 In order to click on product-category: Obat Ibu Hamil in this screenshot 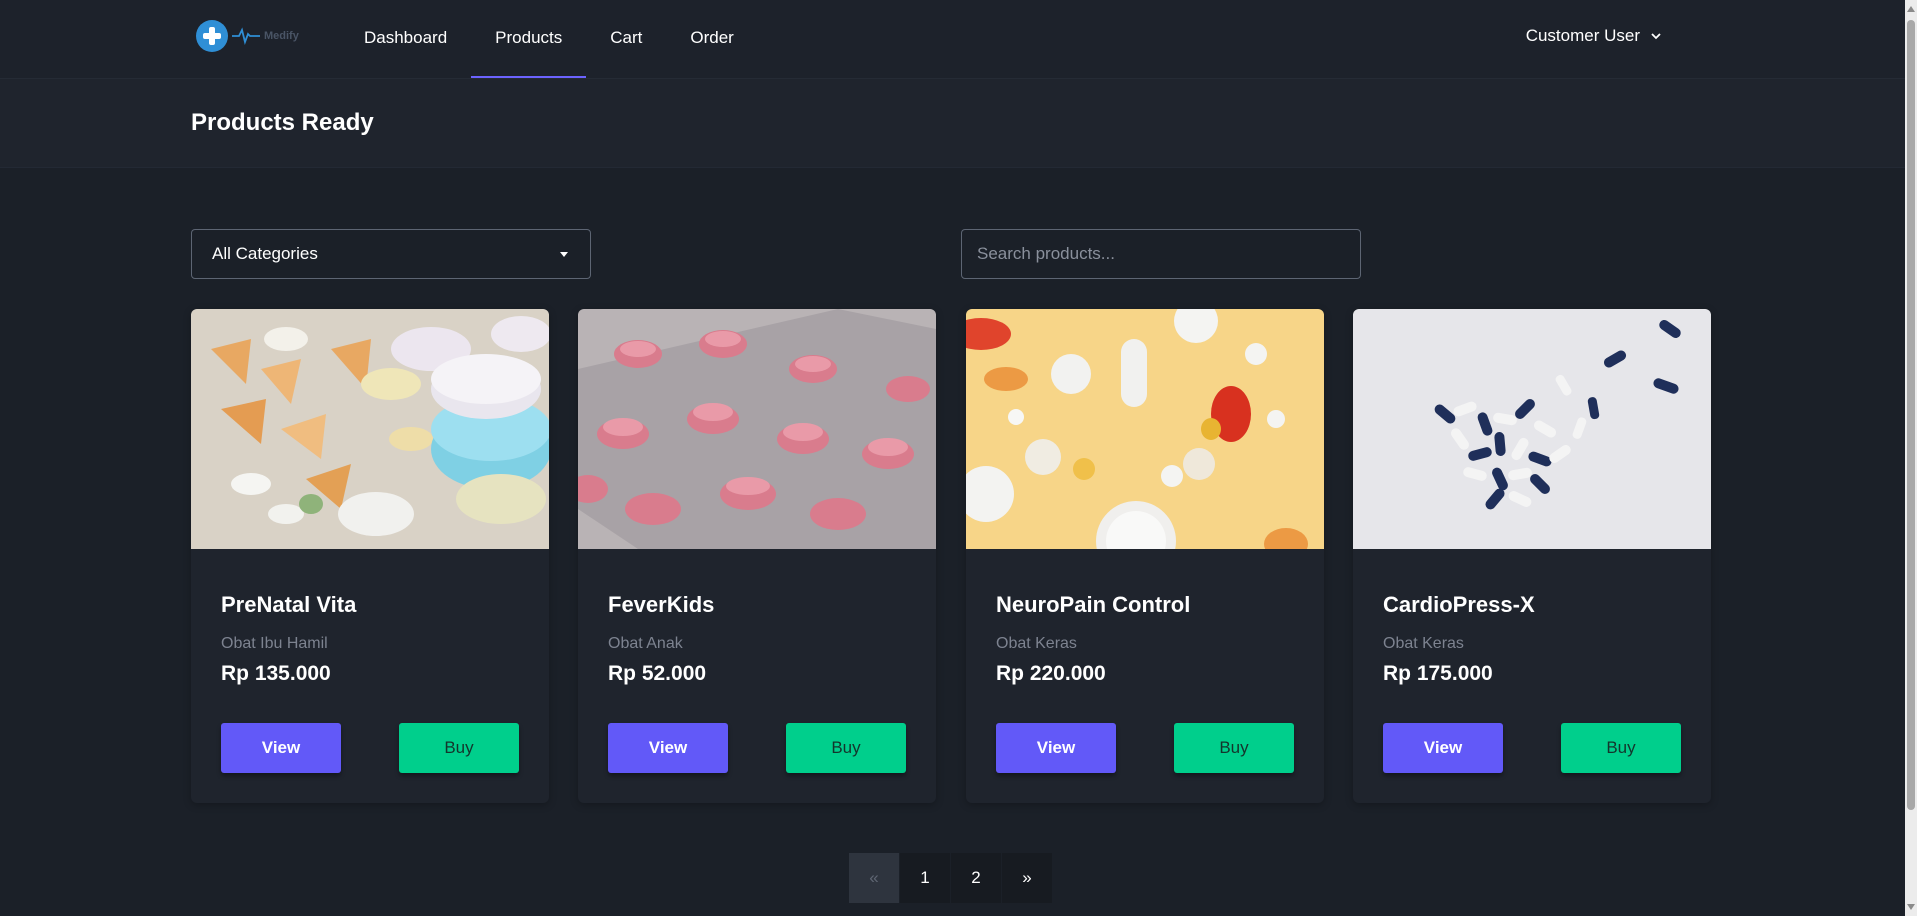, I will do `click(274, 643)`.